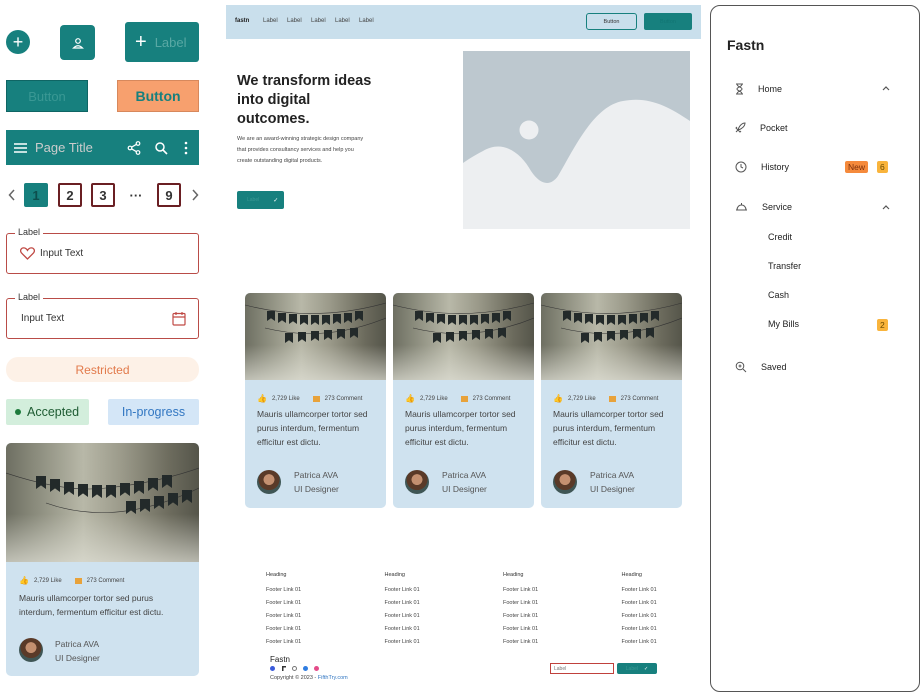 The height and width of the screenshot is (695, 922). I want to click on subscribe-input: Label, so click(582, 668).